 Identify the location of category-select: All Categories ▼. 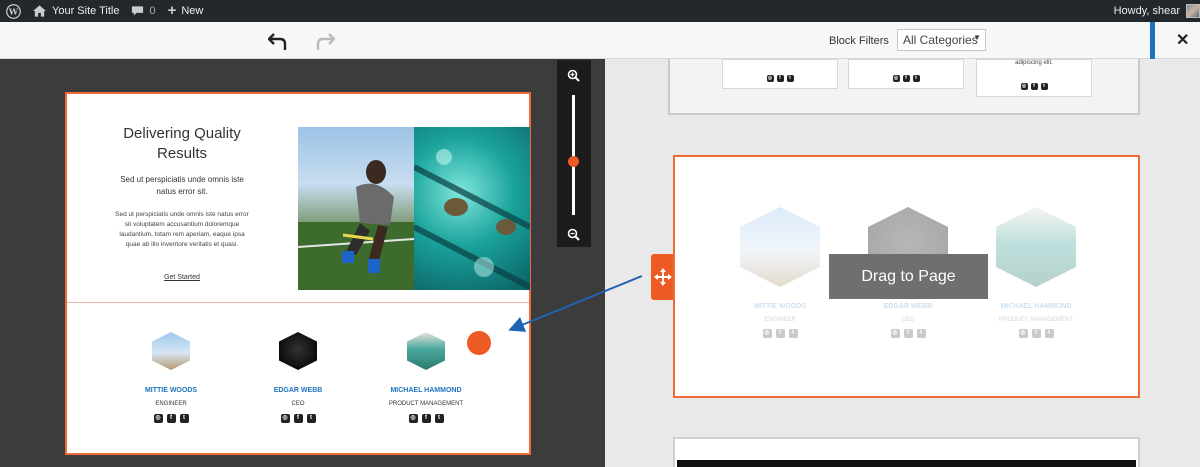
(941, 40).